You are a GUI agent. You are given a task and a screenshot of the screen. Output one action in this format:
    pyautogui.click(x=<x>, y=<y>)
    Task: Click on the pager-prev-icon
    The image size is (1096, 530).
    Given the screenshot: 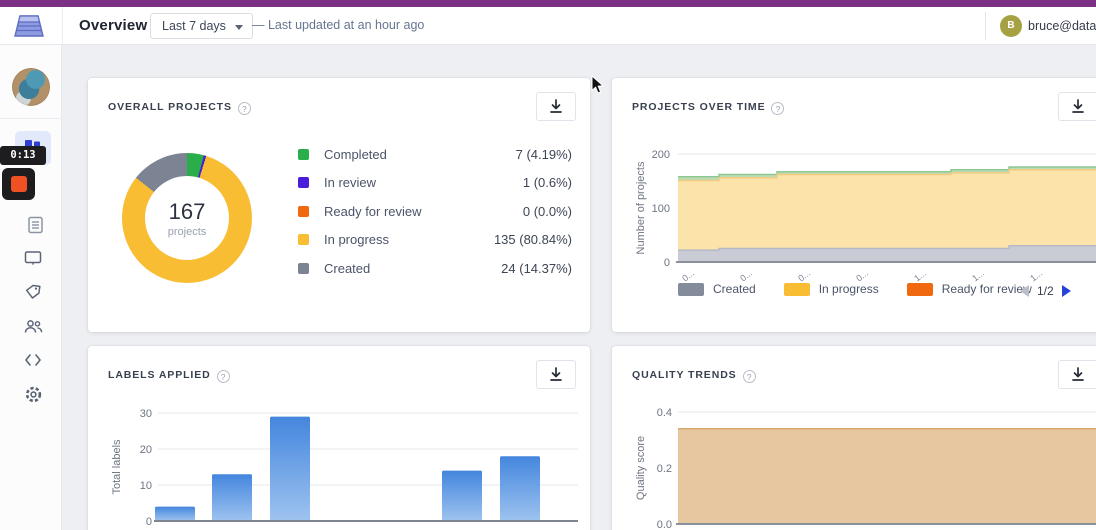 What is the action you would take?
    pyautogui.click(x=1024, y=291)
    